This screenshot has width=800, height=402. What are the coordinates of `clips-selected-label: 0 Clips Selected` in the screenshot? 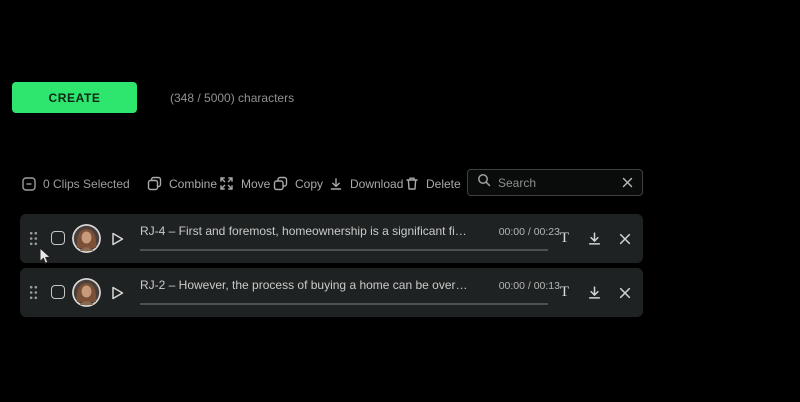 It's located at (86, 183).